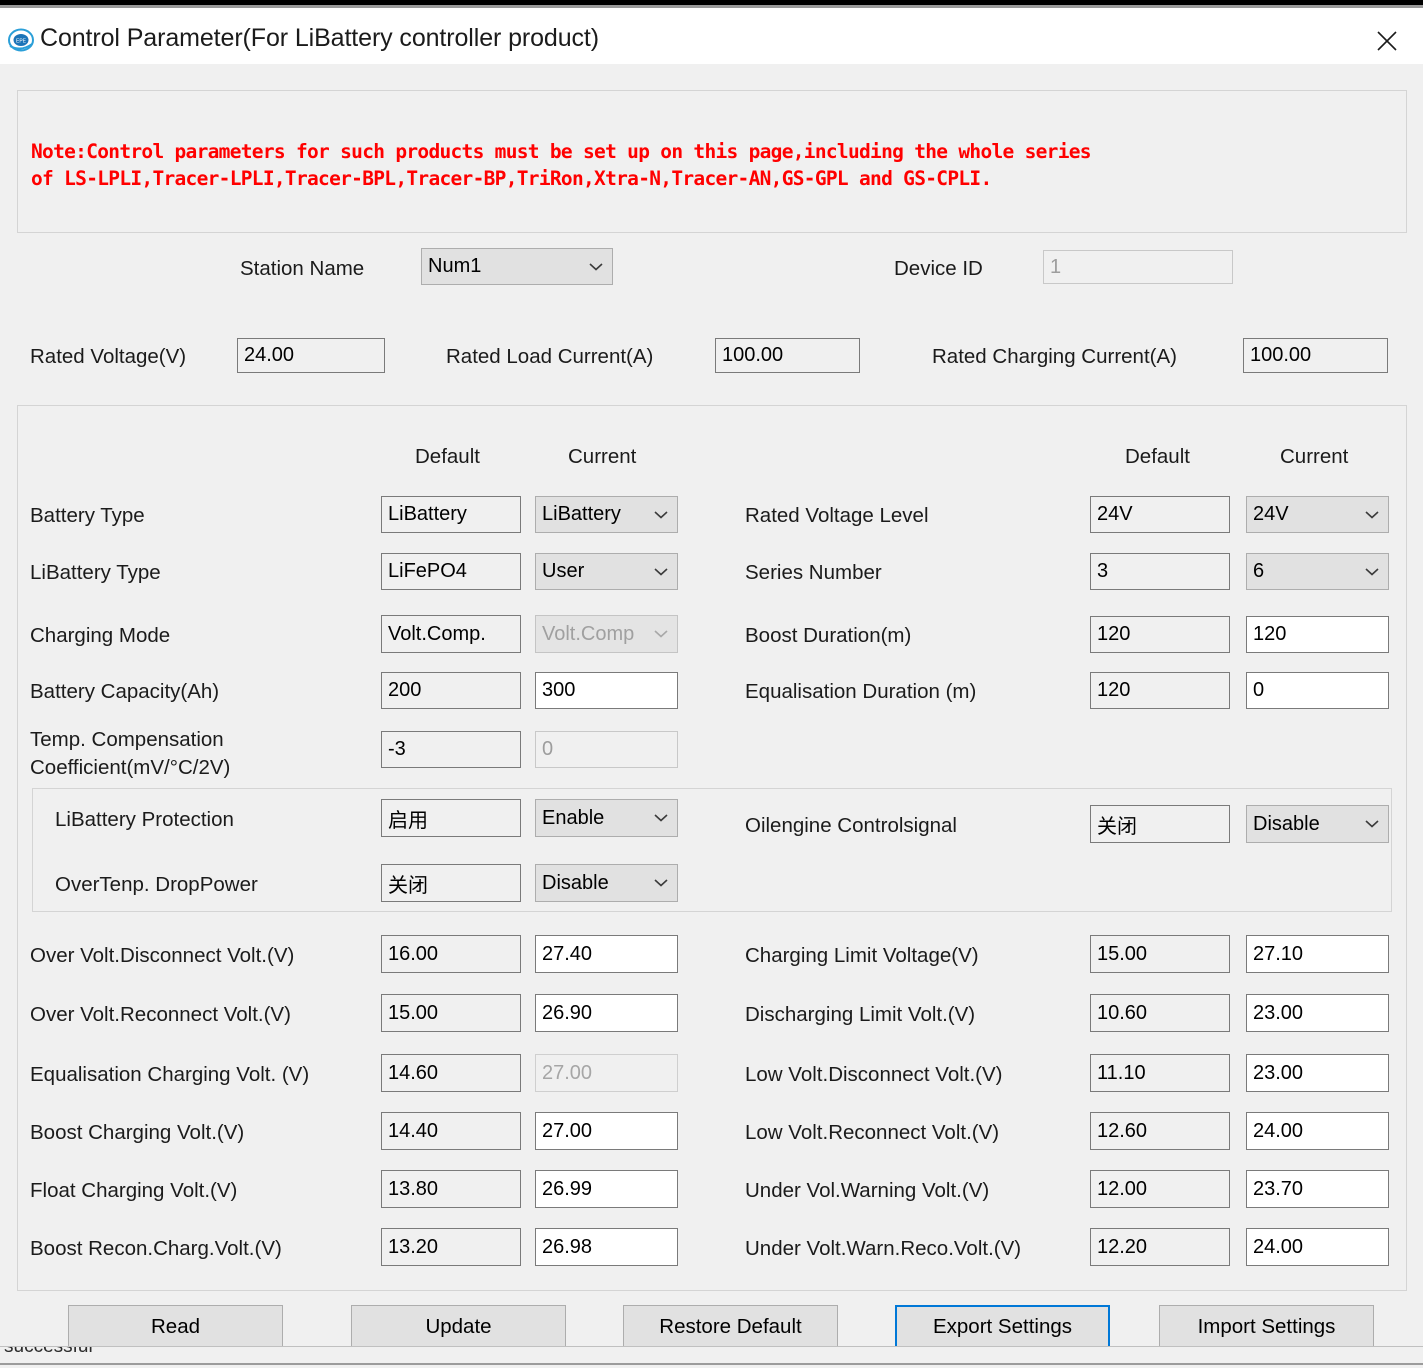 The image size is (1423, 1368). I want to click on equalisation-charging-volt-default-value: 14.60, so click(413, 1072).